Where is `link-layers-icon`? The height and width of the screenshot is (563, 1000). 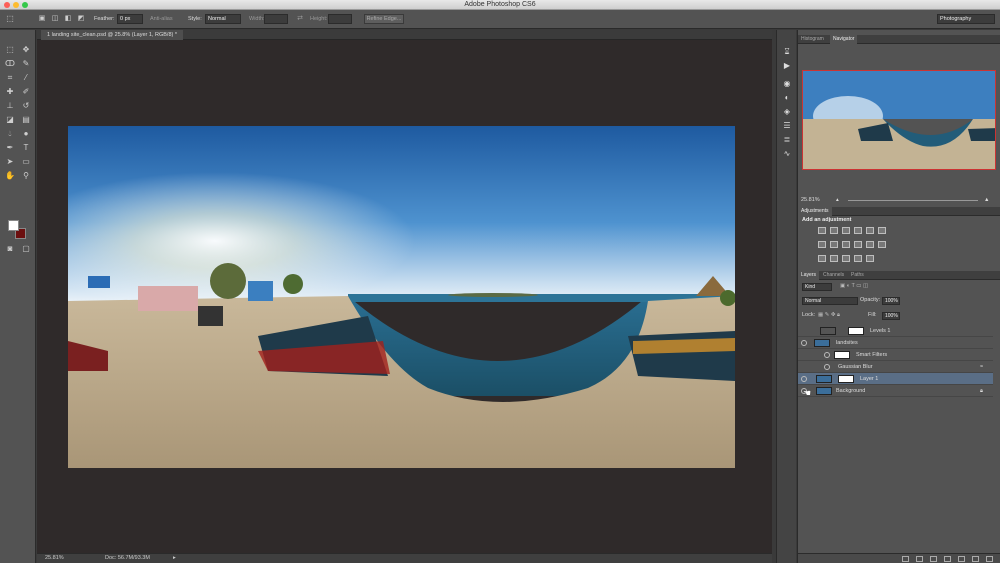
link-layers-icon is located at coordinates (905, 559).